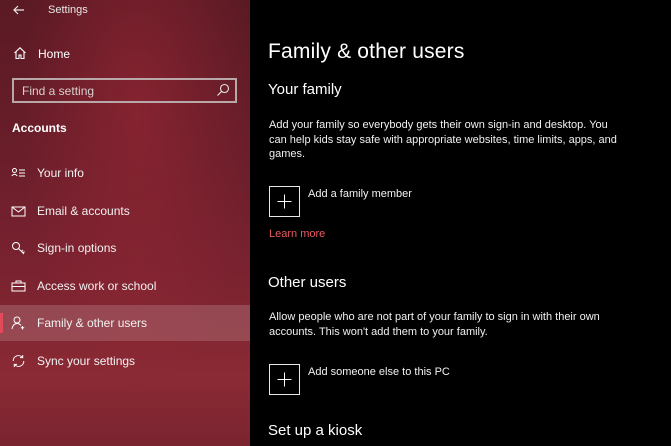 Image resolution: width=671 pixels, height=446 pixels. Describe the element at coordinates (111, 90) in the screenshot. I see `search-input` at that location.